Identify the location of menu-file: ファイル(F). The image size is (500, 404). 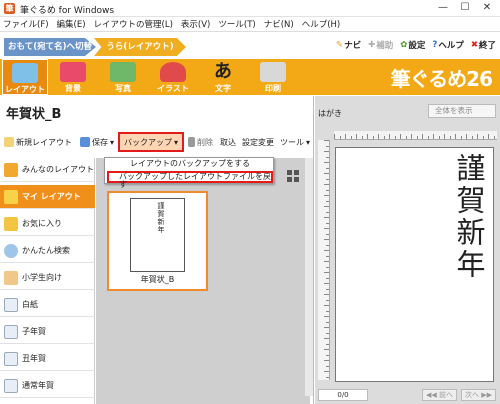
(26, 24).